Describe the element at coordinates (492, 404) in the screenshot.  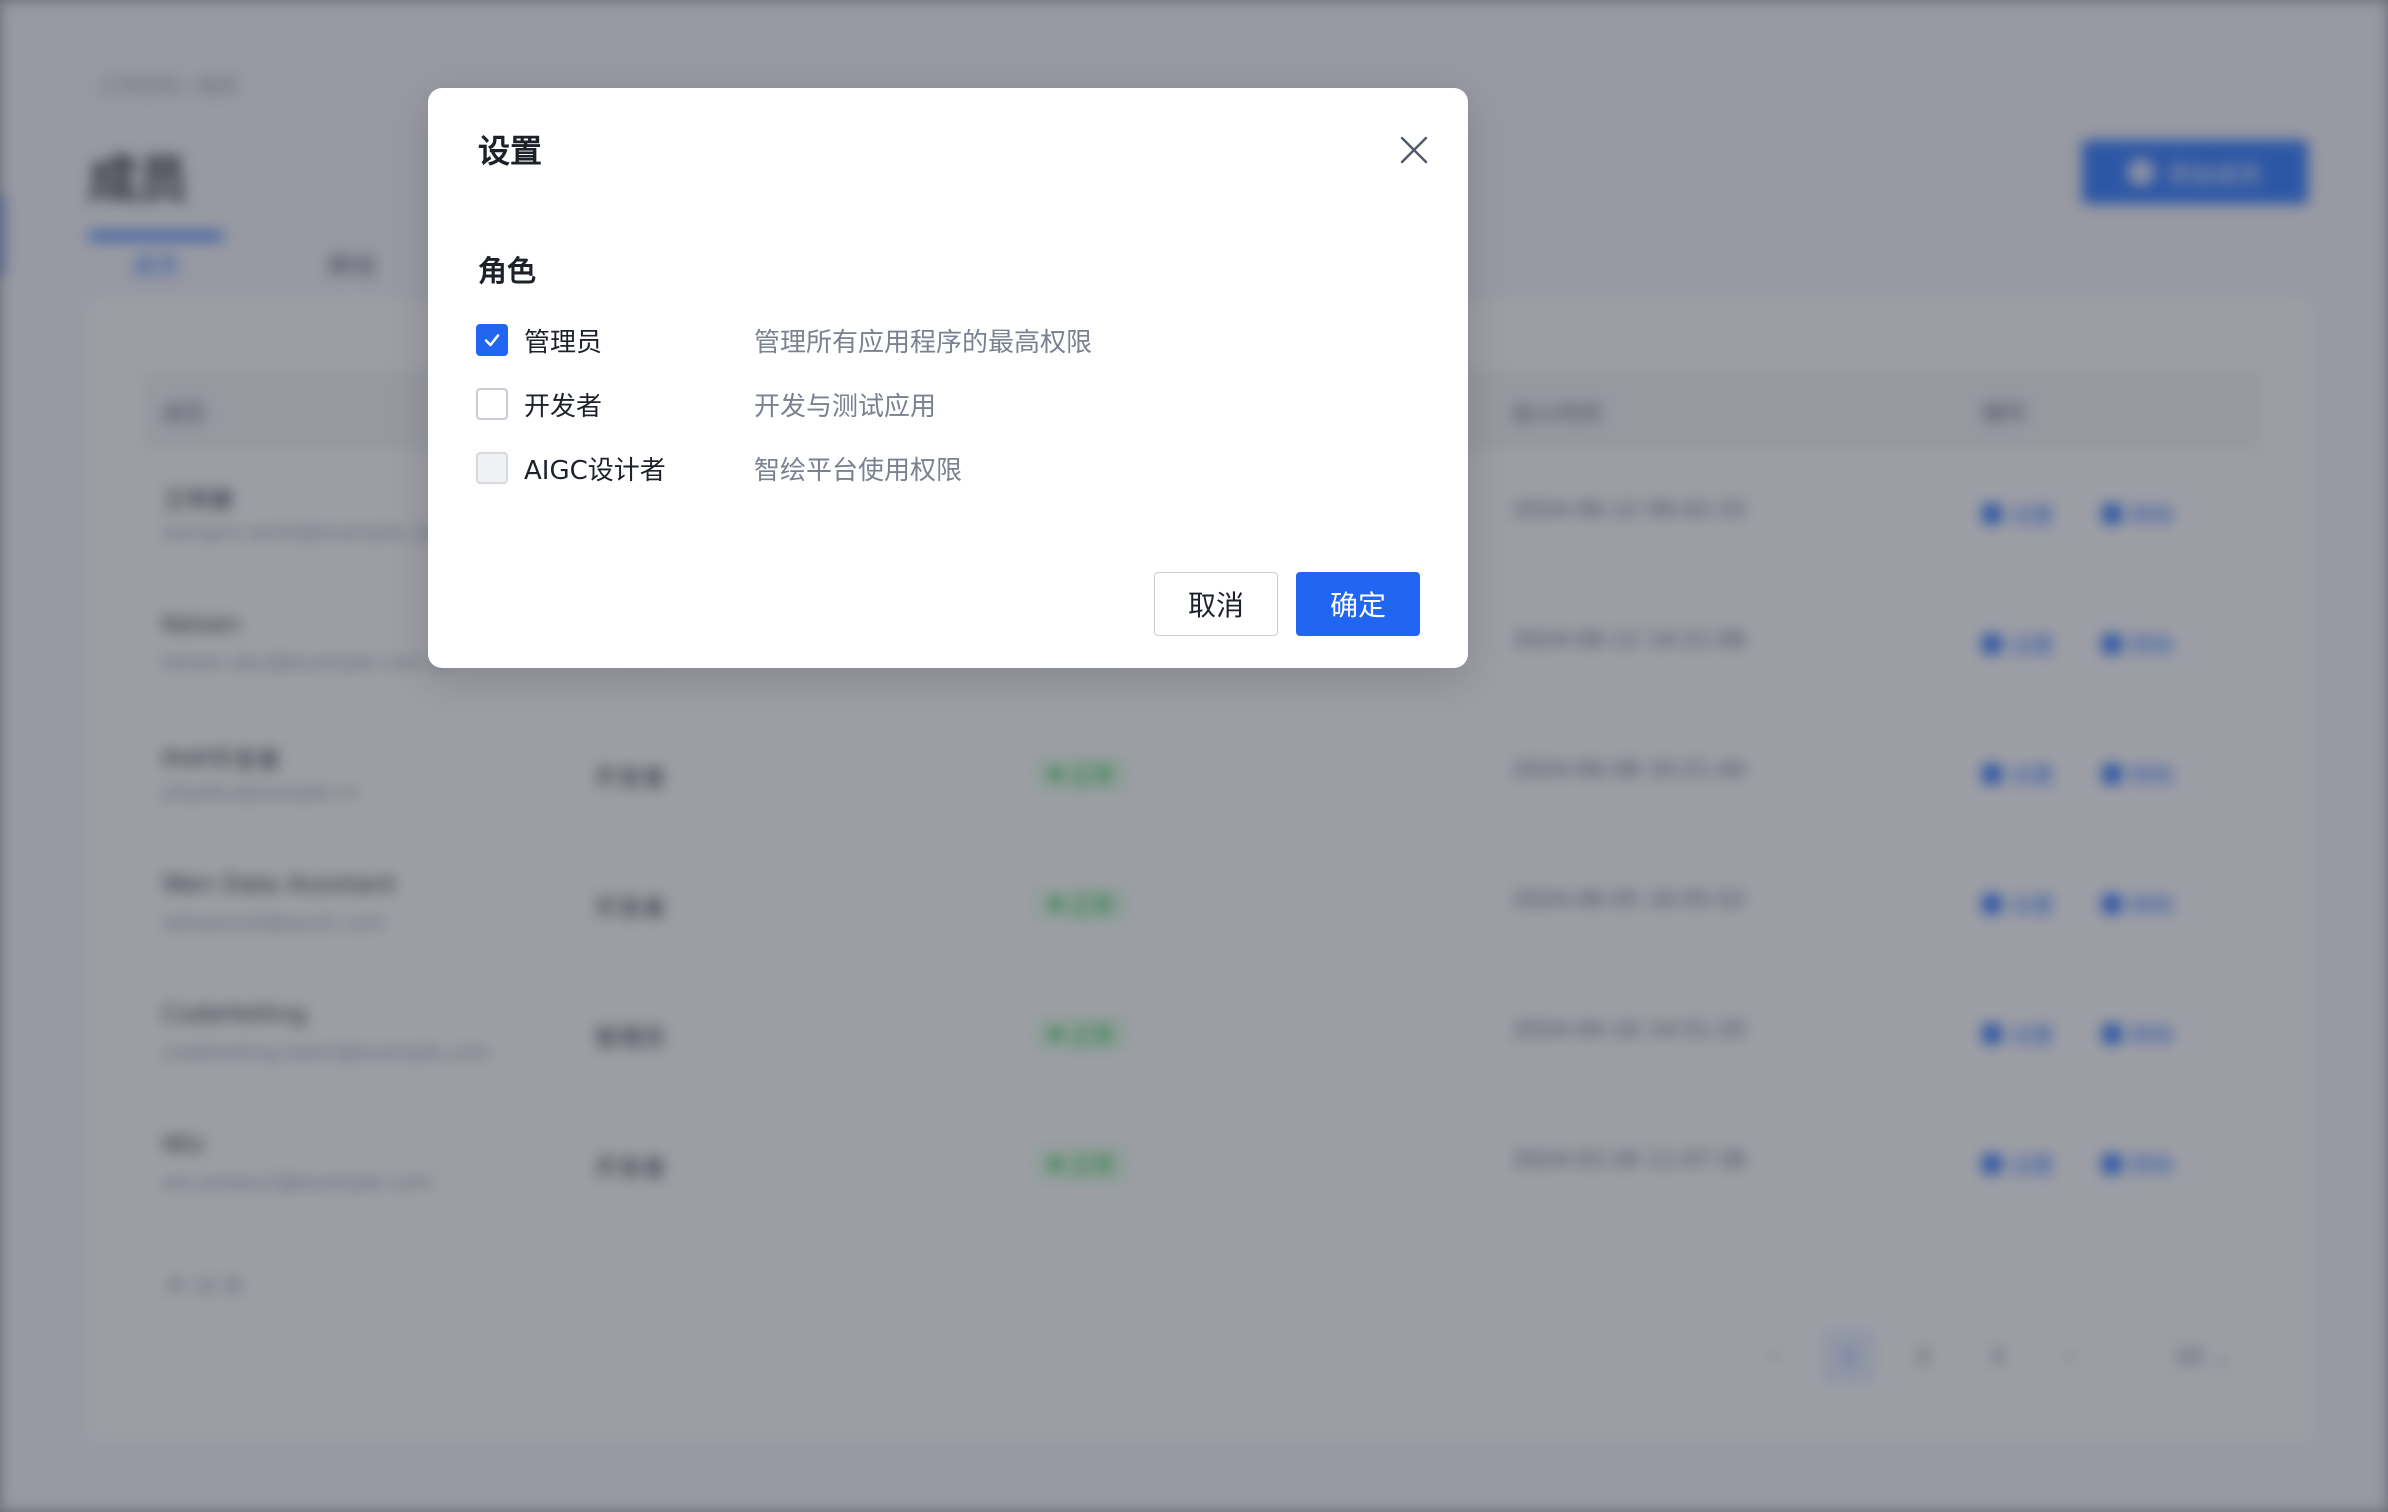
I see `developer-checkbox` at that location.